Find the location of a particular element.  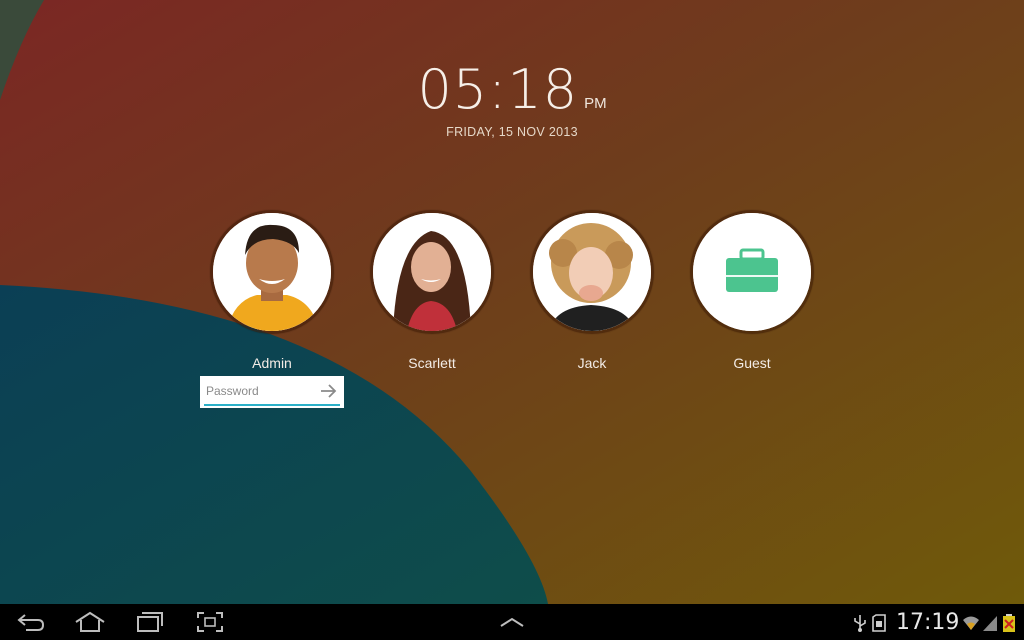

screenshot-icon is located at coordinates (210, 622).